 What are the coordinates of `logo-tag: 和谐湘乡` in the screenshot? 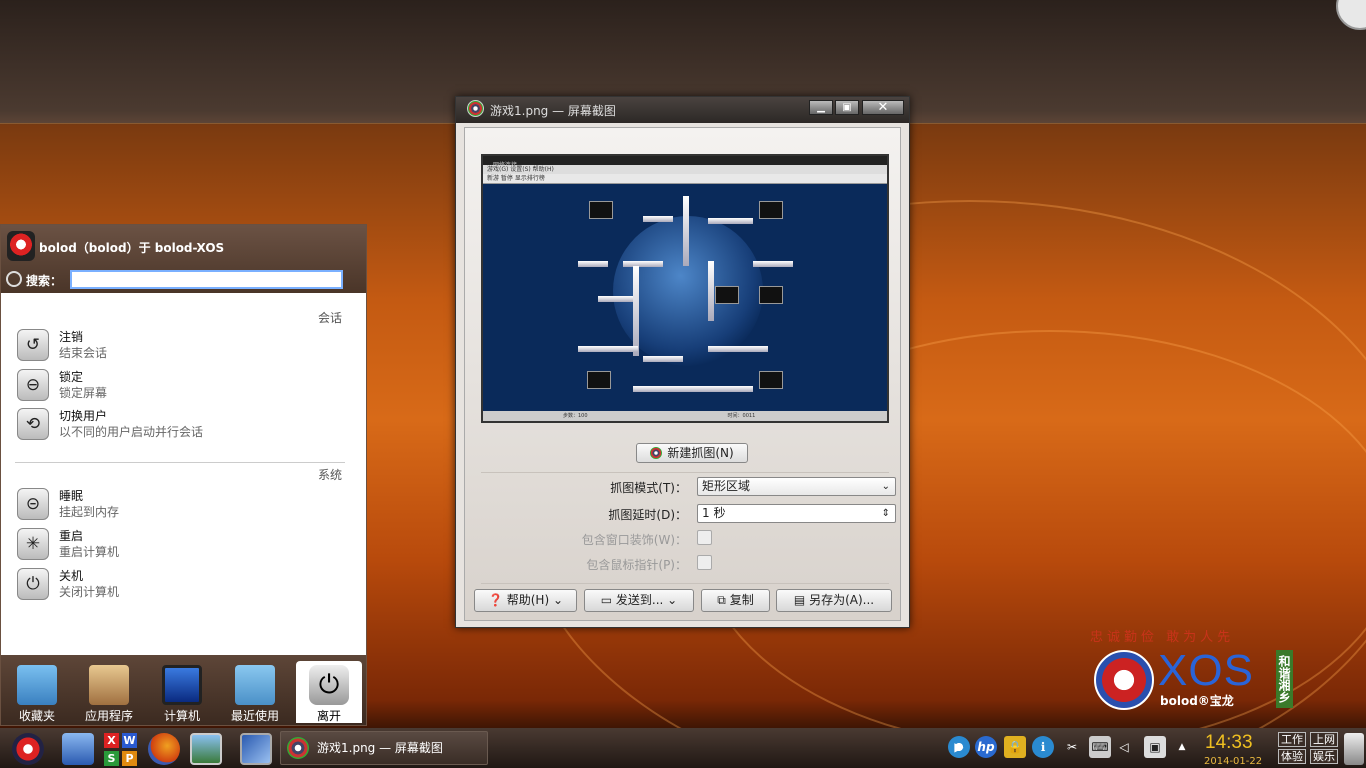 It's located at (1284, 679).